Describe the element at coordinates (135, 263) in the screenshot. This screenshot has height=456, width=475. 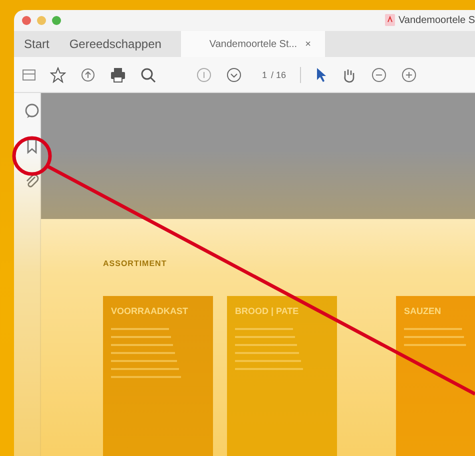
I see `page-heading: ASSORTIMENT` at that location.